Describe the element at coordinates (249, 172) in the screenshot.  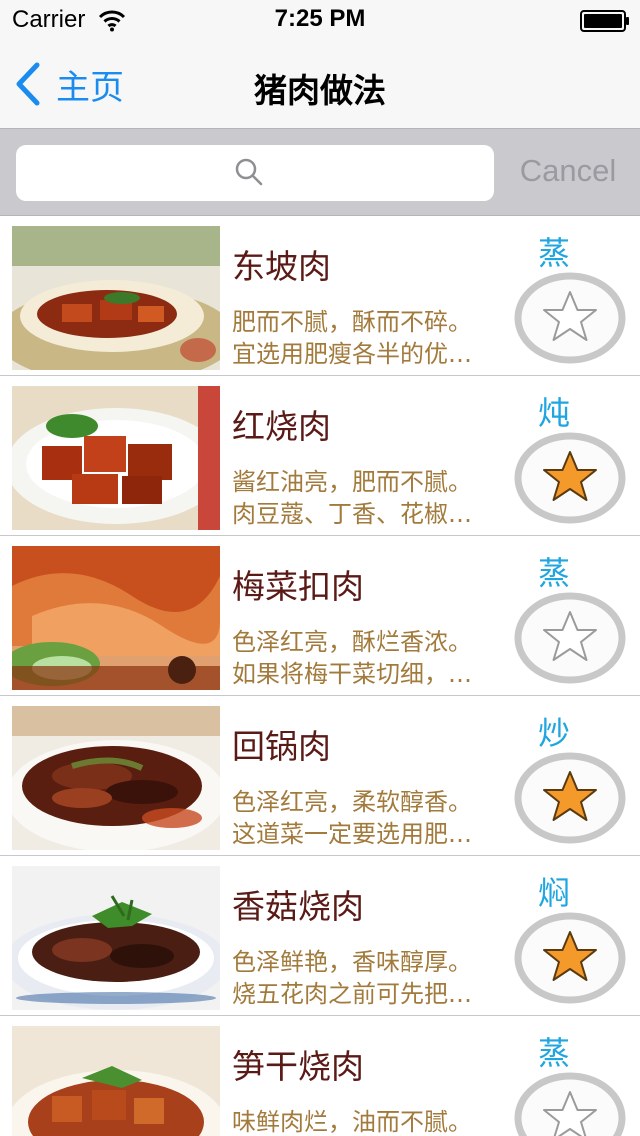
I see `search-icon` at that location.